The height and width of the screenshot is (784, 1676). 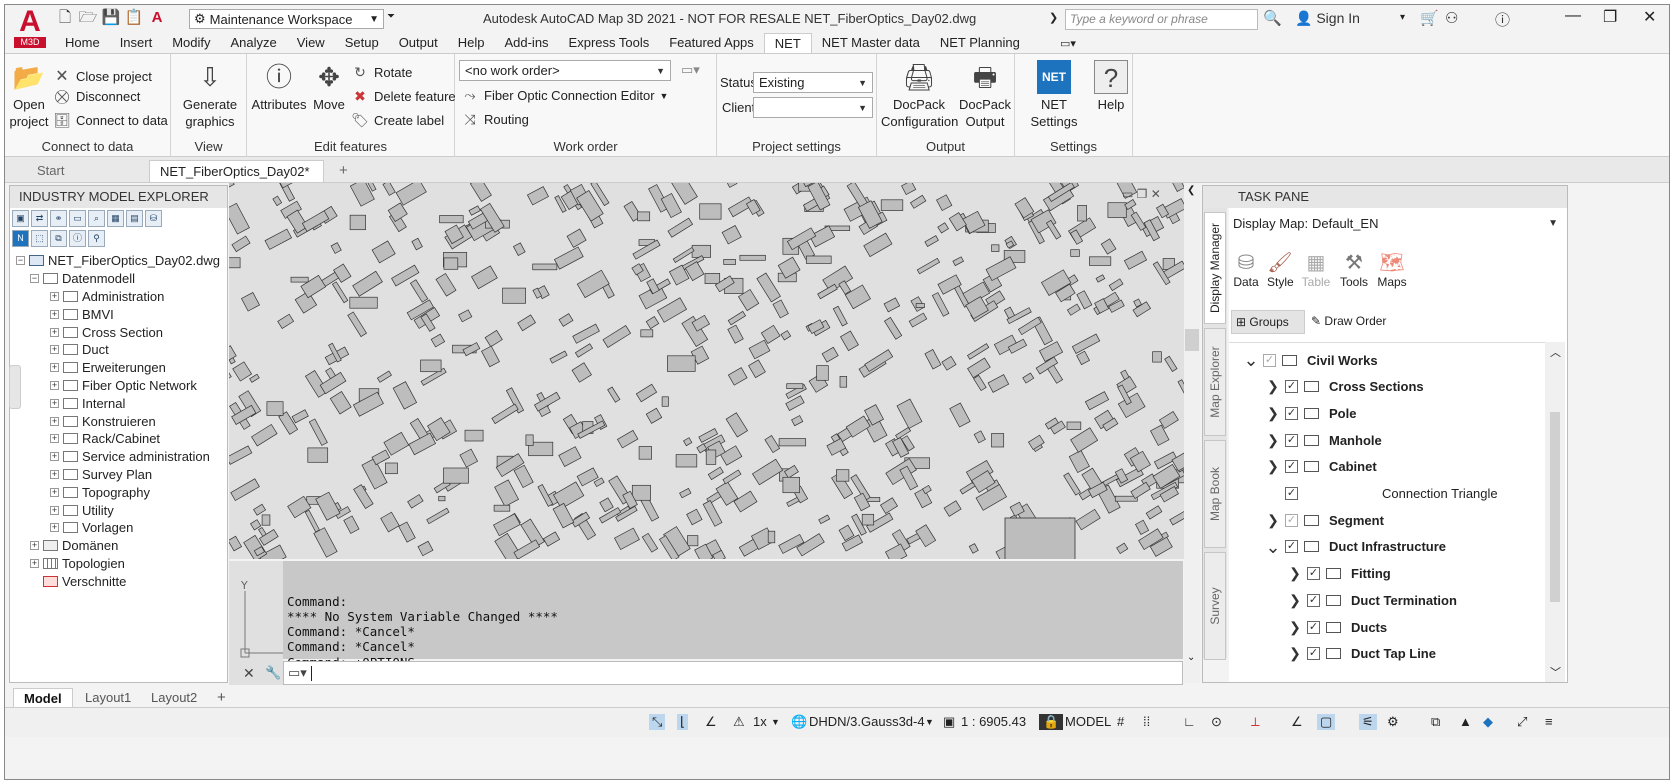 I want to click on tab-modify: Modify, so click(x=191, y=43).